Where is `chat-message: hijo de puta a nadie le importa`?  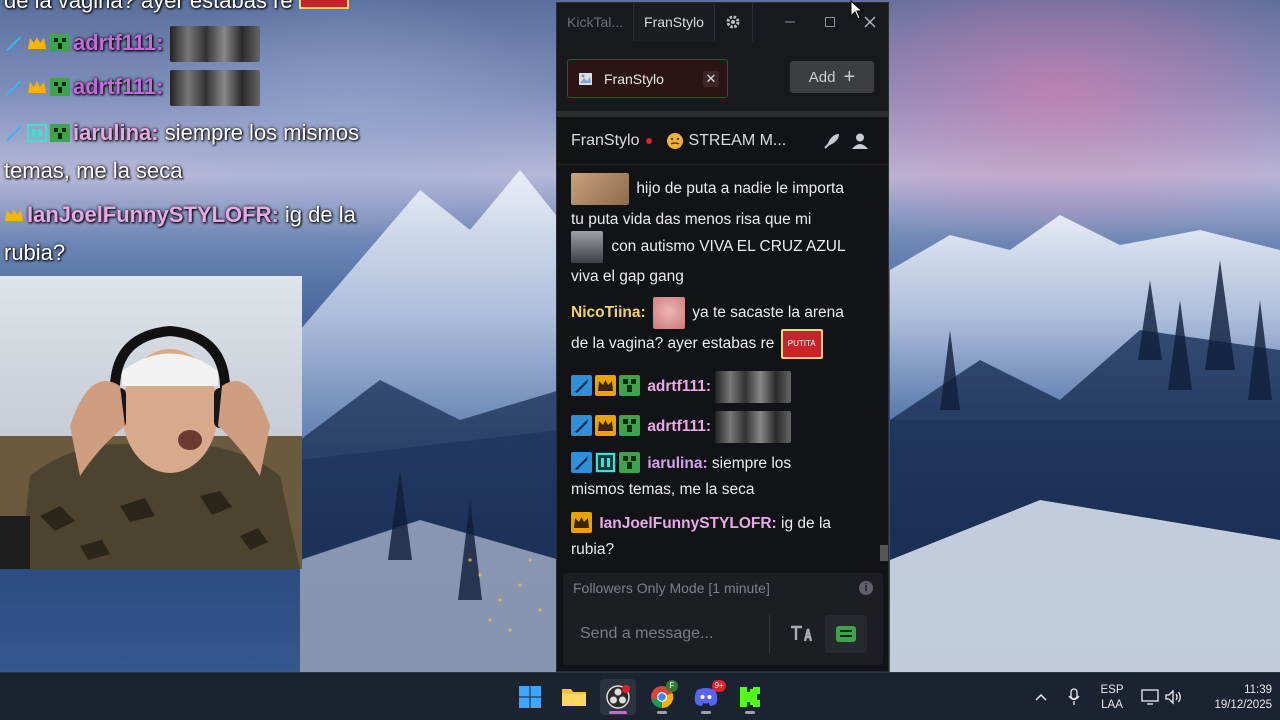 chat-message: hijo de puta a nadie le importa is located at coordinates (724, 189).